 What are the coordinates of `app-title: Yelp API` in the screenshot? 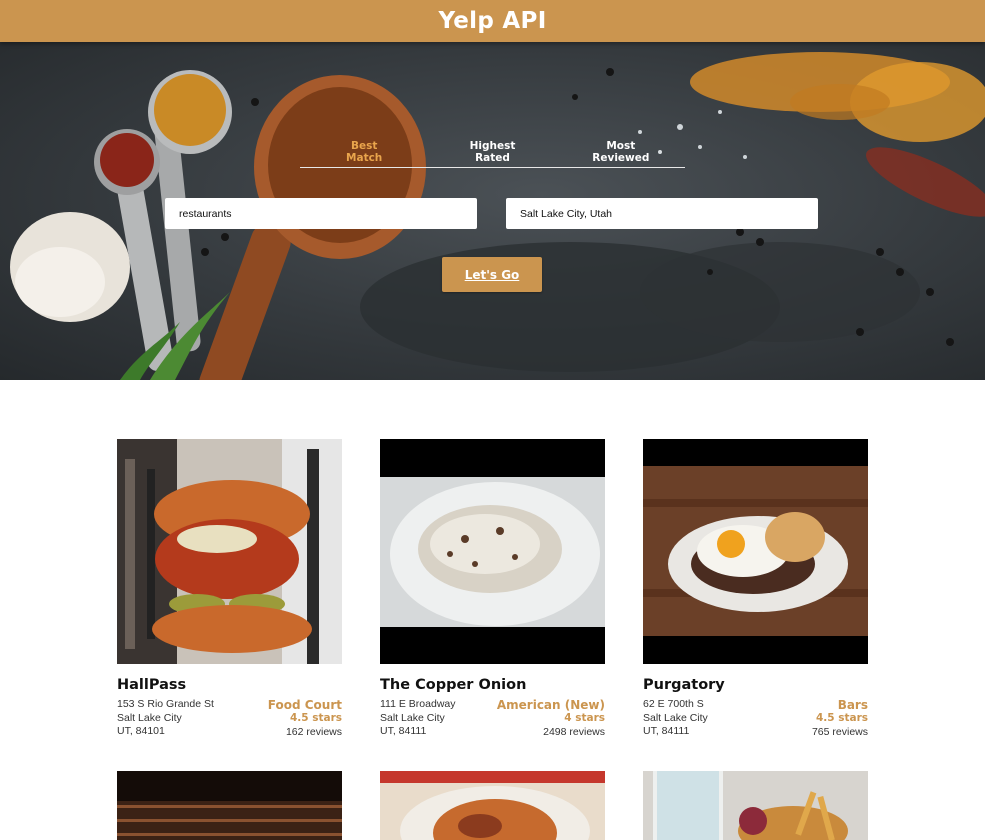 It's located at (492, 21).